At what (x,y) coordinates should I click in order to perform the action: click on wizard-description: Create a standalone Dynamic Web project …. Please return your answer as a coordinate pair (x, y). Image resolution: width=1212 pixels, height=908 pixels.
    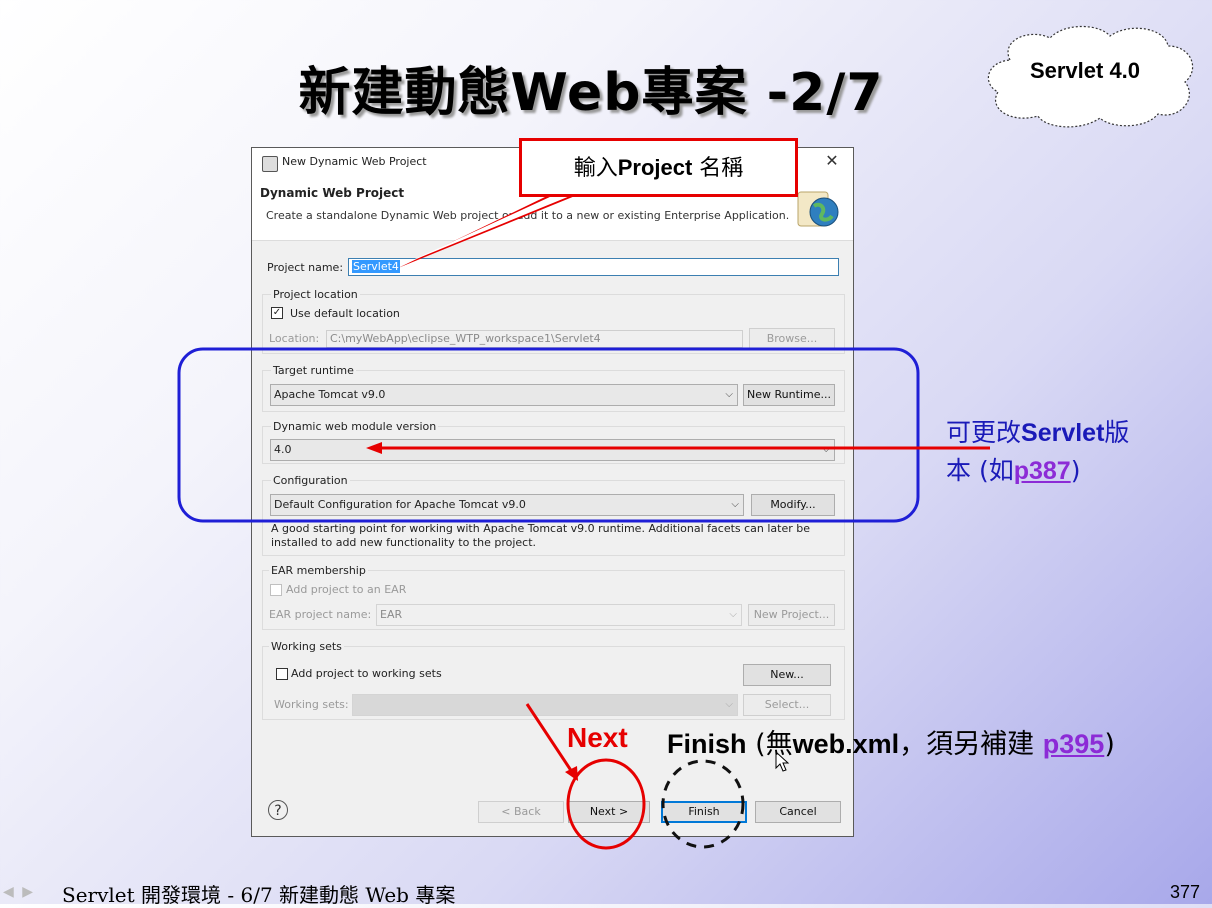
    Looking at the image, I should click on (528, 215).